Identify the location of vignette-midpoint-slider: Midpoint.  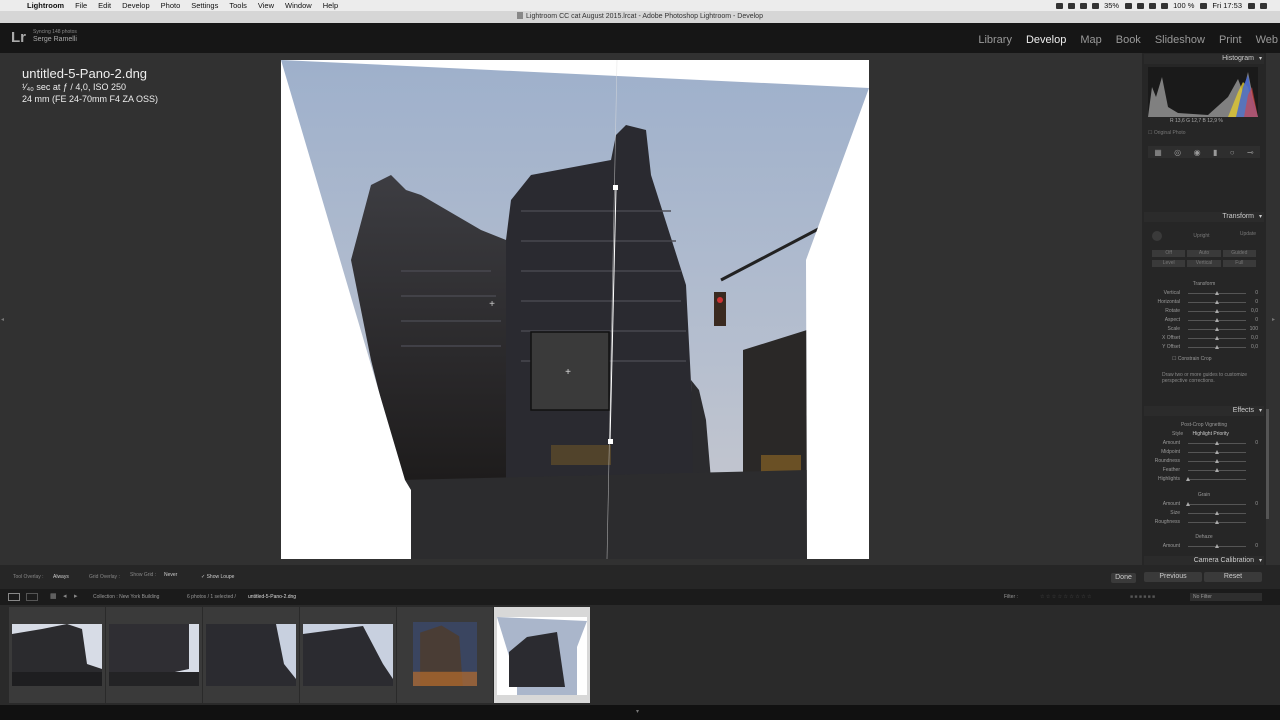
(1204, 452).